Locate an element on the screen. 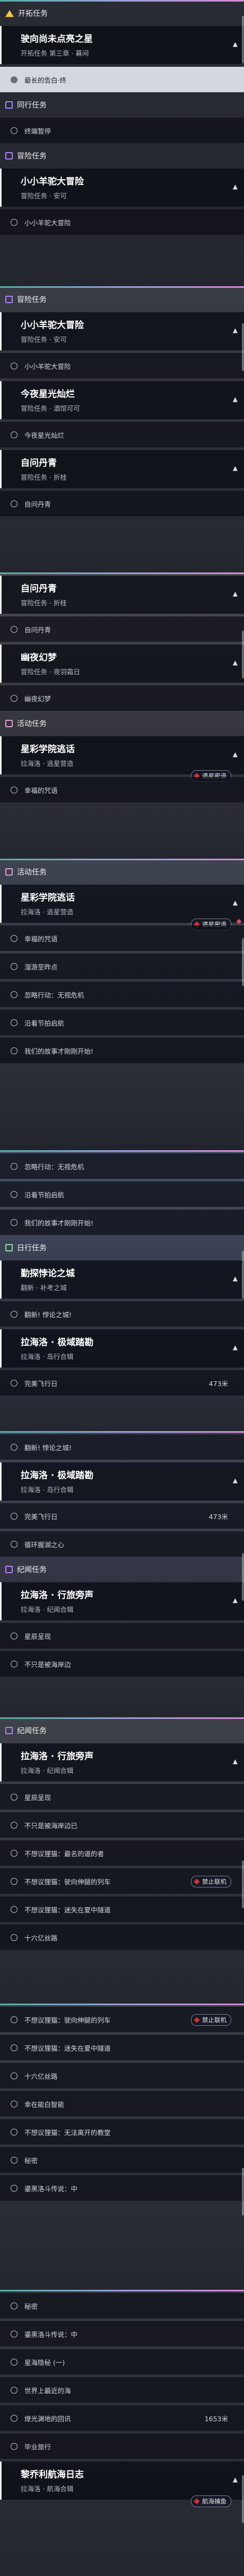 The width and height of the screenshot is (244, 2576). sub-quest-item: 不只是被海岸边 is located at coordinates (122, 1664).